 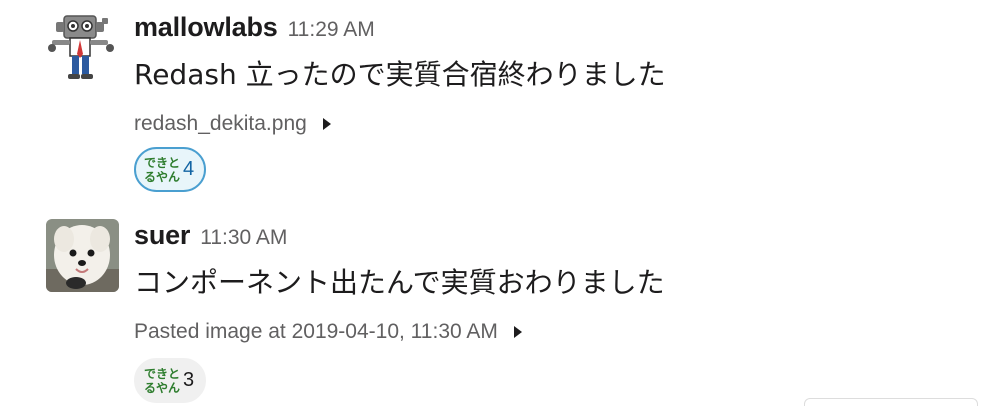 I want to click on robot-avatar-icon, so click(x=82, y=46).